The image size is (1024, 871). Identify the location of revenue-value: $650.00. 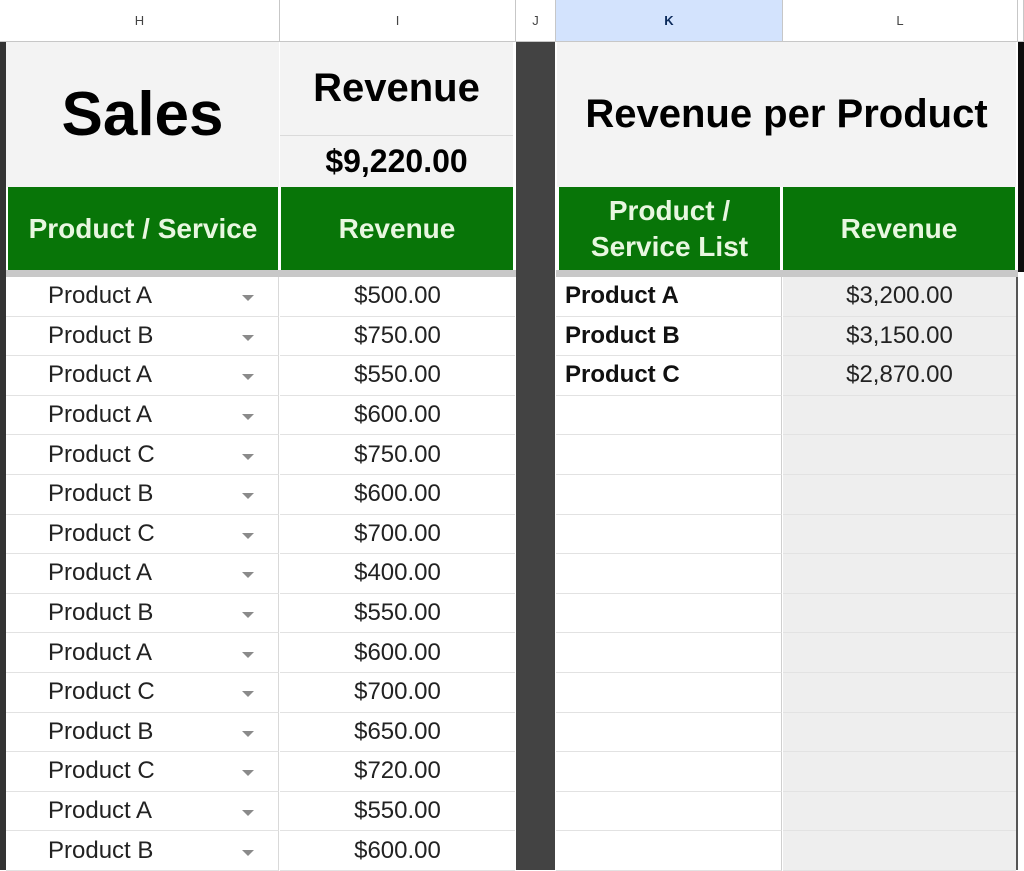
(397, 731).